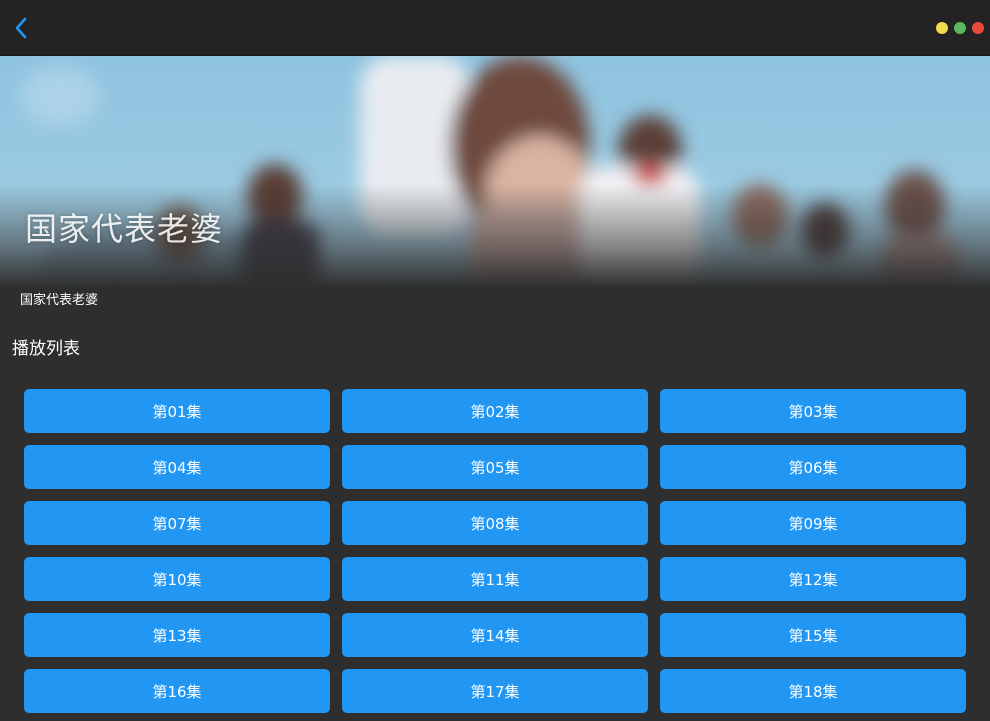 The height and width of the screenshot is (721, 990). Describe the element at coordinates (177, 523) in the screenshot. I see `episode-button: 第07集` at that location.